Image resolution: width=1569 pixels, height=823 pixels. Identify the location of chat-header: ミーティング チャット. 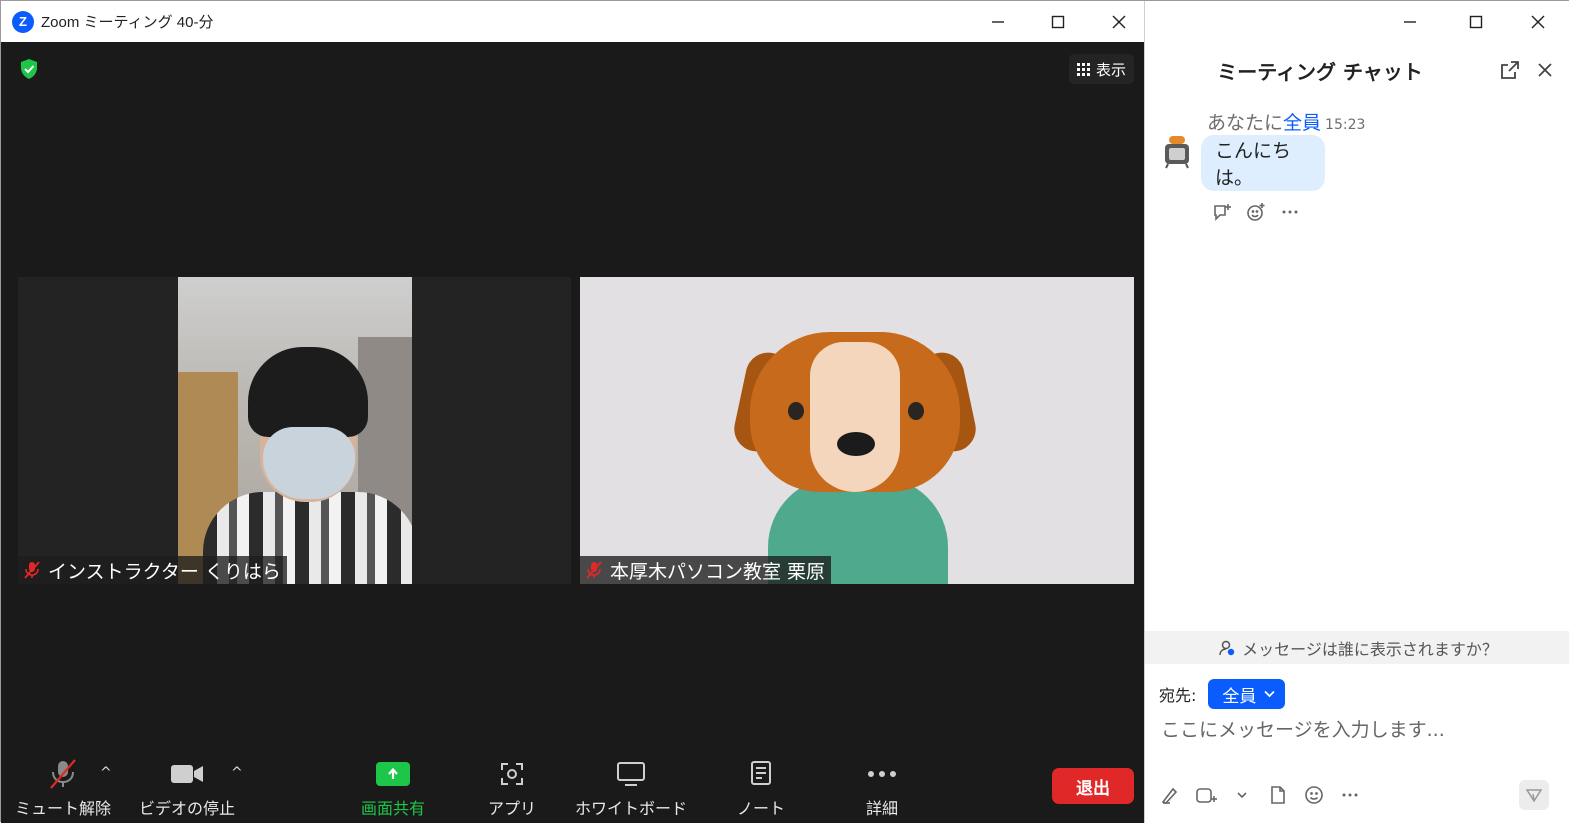
(1357, 69).